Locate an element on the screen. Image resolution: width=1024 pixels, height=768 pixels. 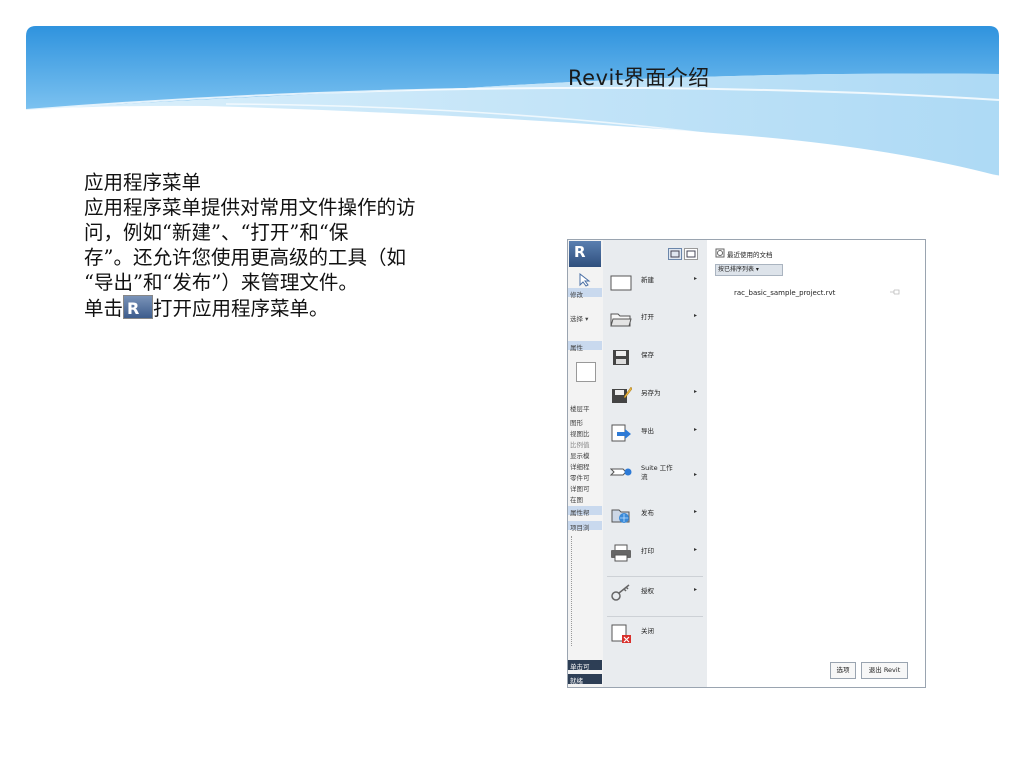
strip-label-6: 比例值 is located at coordinates (580, 445).